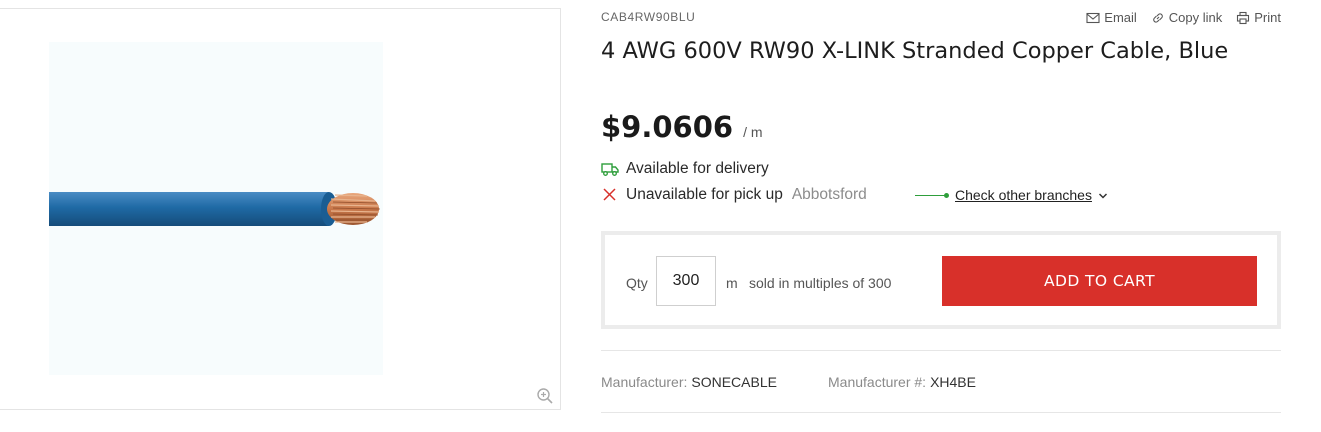 This screenshot has height=432, width=1321. Describe the element at coordinates (609, 194) in the screenshot. I see `close-icon` at that location.